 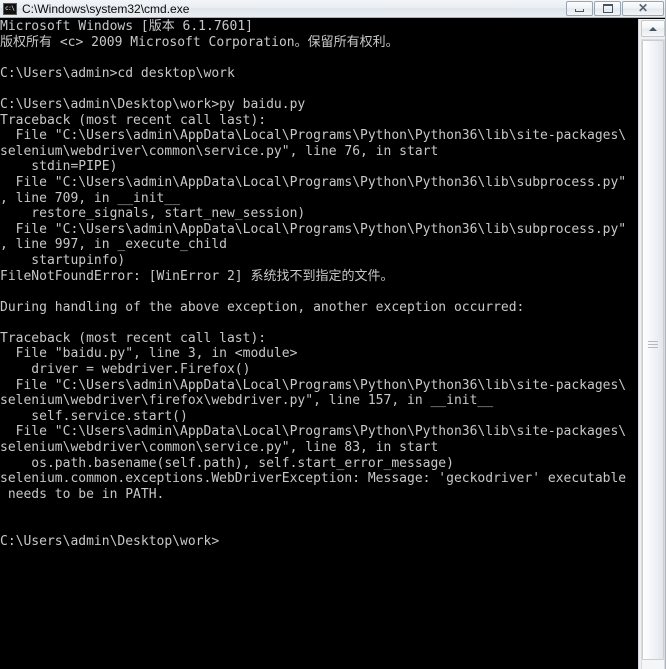 What do you see at coordinates (149, 354) in the screenshot?
I see `console-line: File "baidu.py", line 3, in <module>` at bounding box center [149, 354].